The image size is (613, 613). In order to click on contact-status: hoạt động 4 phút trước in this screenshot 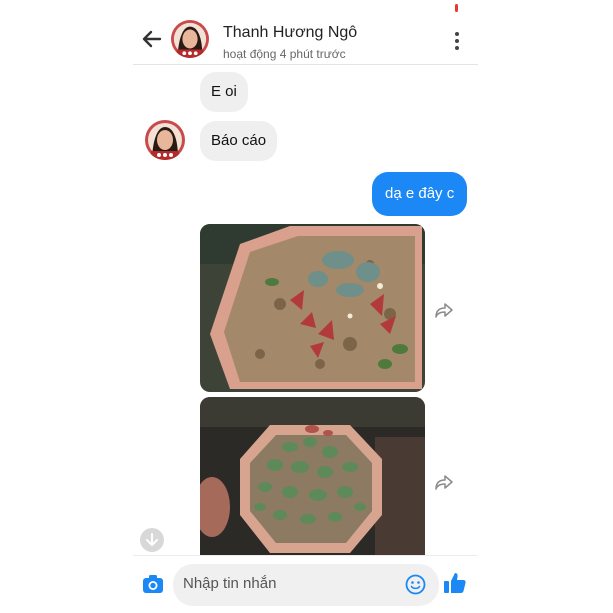, I will do `click(284, 54)`.